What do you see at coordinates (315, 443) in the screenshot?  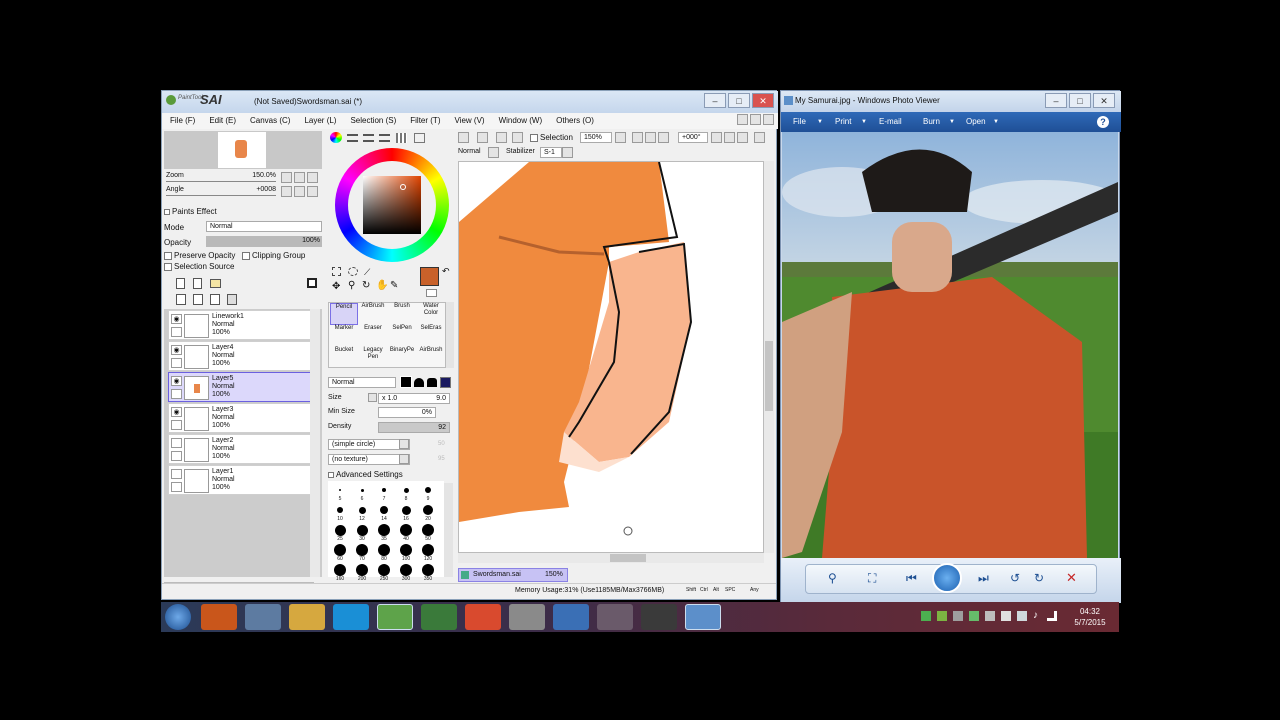 I see `layer-list-vscrollbar` at bounding box center [315, 443].